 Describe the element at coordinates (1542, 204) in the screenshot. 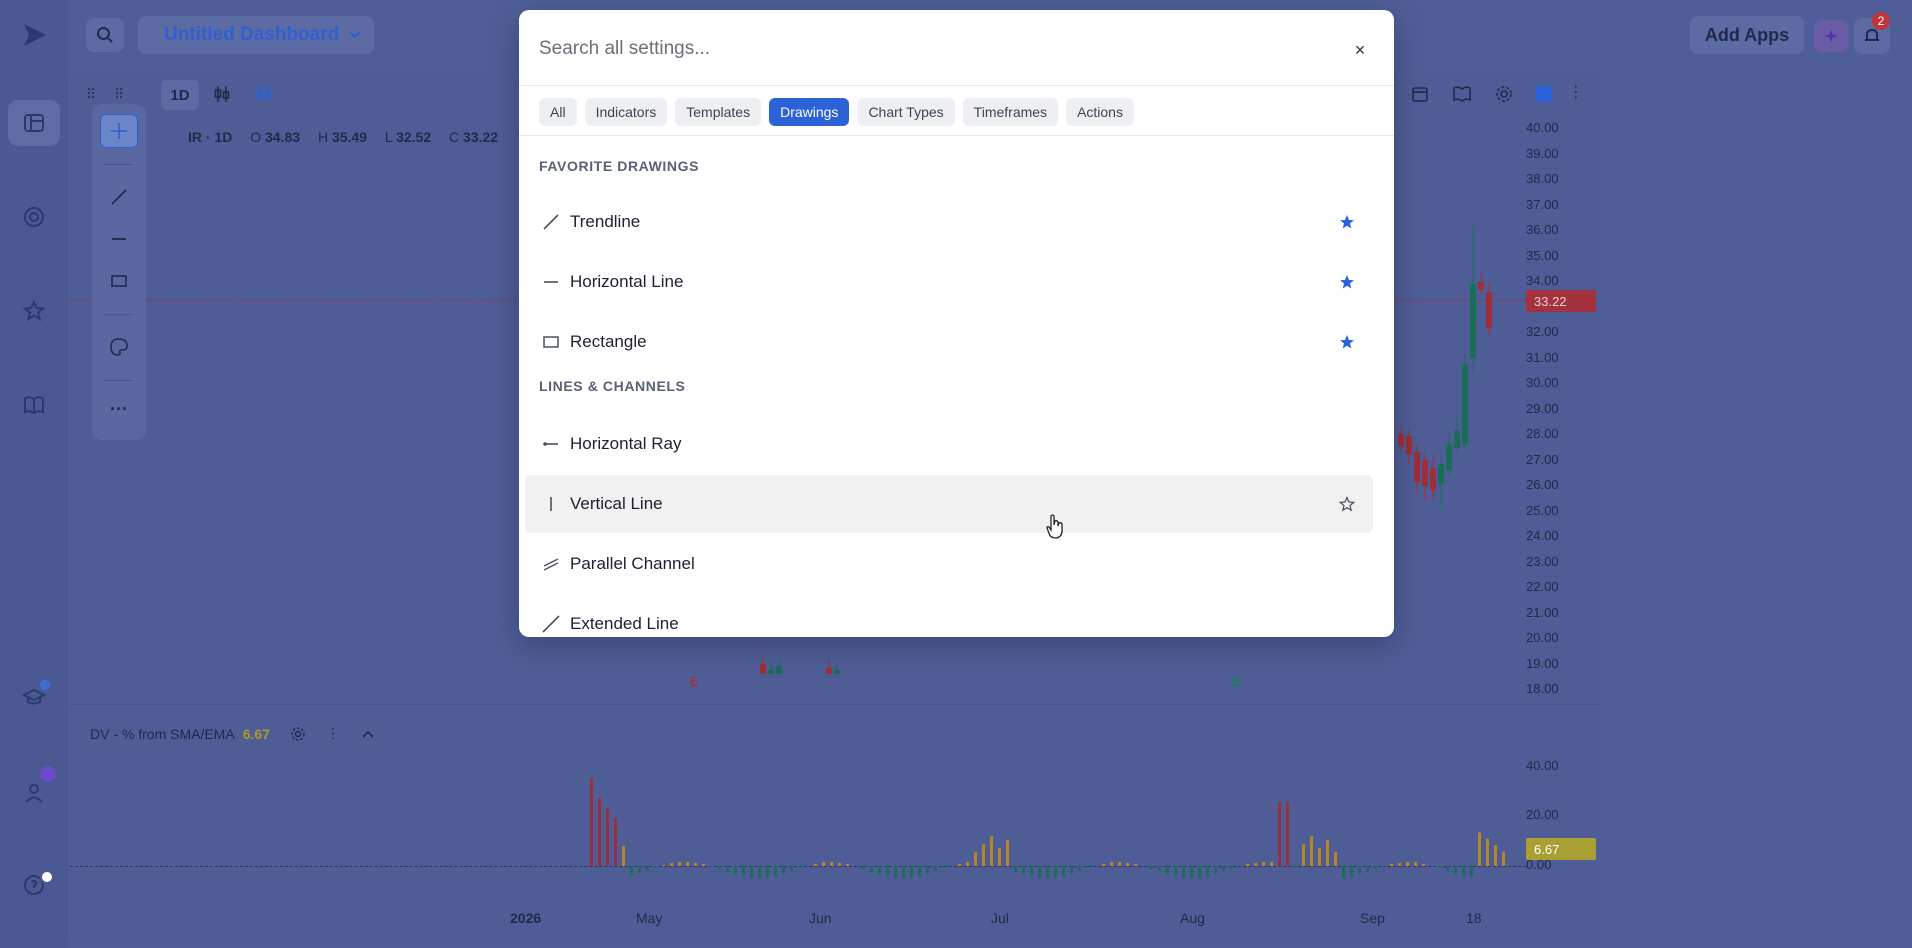

I see `price-tick-label: 37.00` at that location.